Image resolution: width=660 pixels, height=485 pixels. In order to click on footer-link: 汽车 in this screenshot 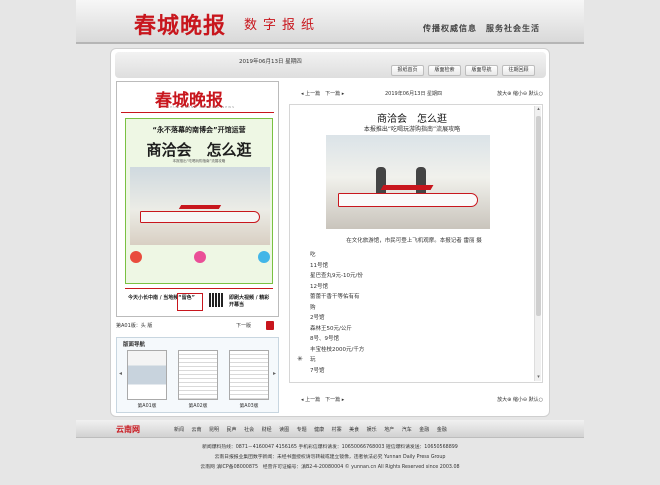, I will do `click(407, 429)`.